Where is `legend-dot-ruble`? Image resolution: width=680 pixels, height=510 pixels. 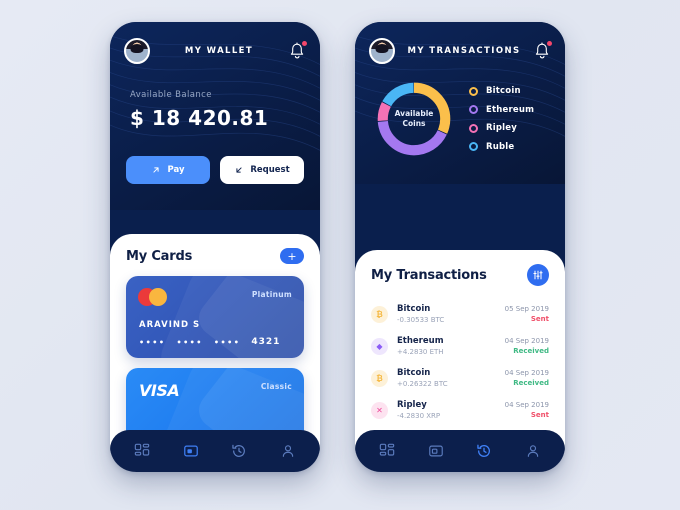
legend-dot-ruble is located at coordinates (473, 147).